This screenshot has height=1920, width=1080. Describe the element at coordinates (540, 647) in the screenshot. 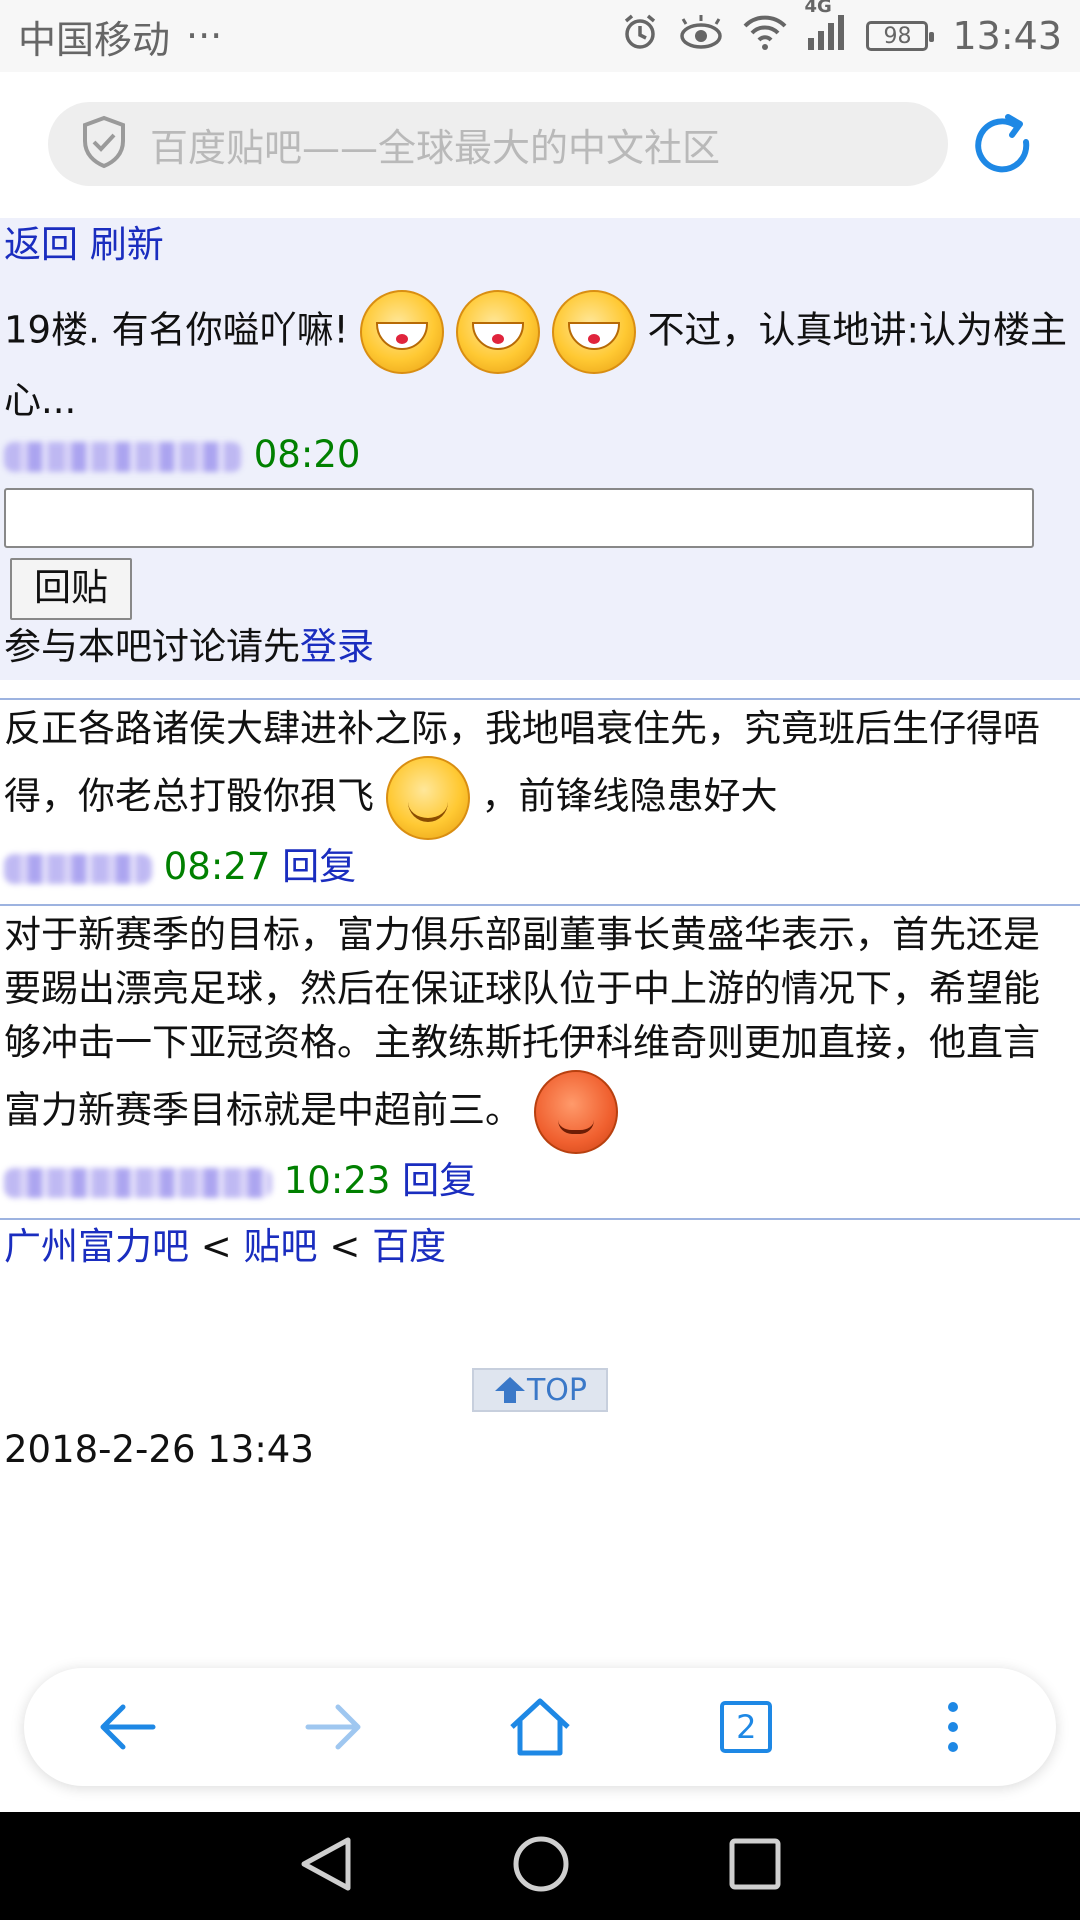

I see `login-prompt: 参与本吧讨论请先登录` at that location.